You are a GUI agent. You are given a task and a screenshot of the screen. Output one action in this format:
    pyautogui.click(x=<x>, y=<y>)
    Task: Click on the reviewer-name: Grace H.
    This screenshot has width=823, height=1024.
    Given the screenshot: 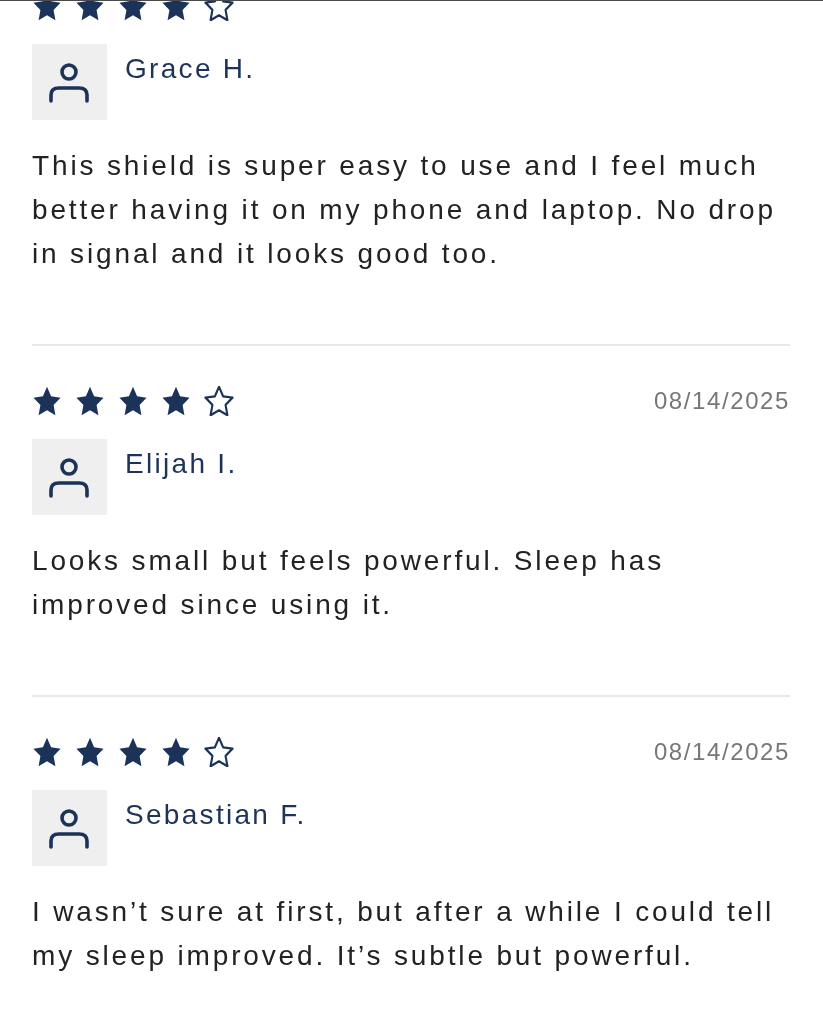 What is the action you would take?
    pyautogui.click(x=190, y=69)
    